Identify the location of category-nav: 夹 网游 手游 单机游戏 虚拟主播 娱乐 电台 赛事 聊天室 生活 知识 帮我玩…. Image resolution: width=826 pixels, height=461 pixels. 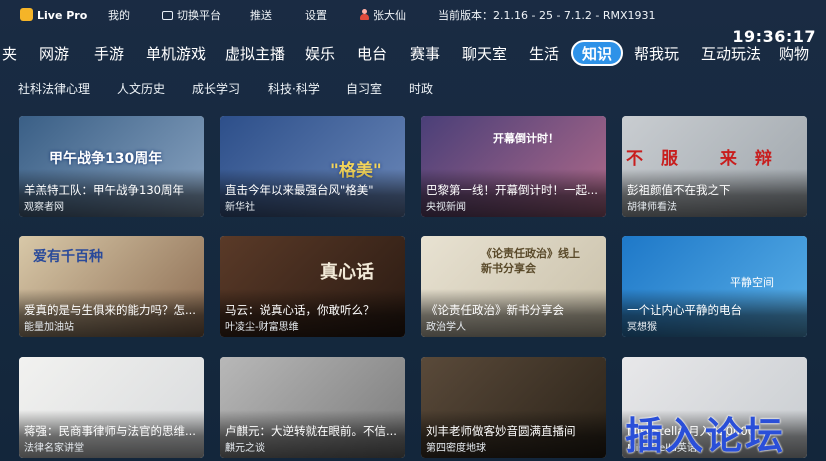
(413, 54).